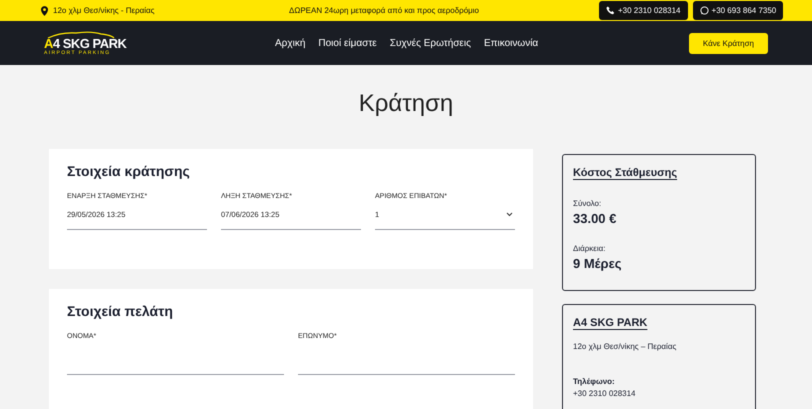 The height and width of the screenshot is (409, 812). I want to click on phone-link: +30 693 864 7350, so click(738, 10).